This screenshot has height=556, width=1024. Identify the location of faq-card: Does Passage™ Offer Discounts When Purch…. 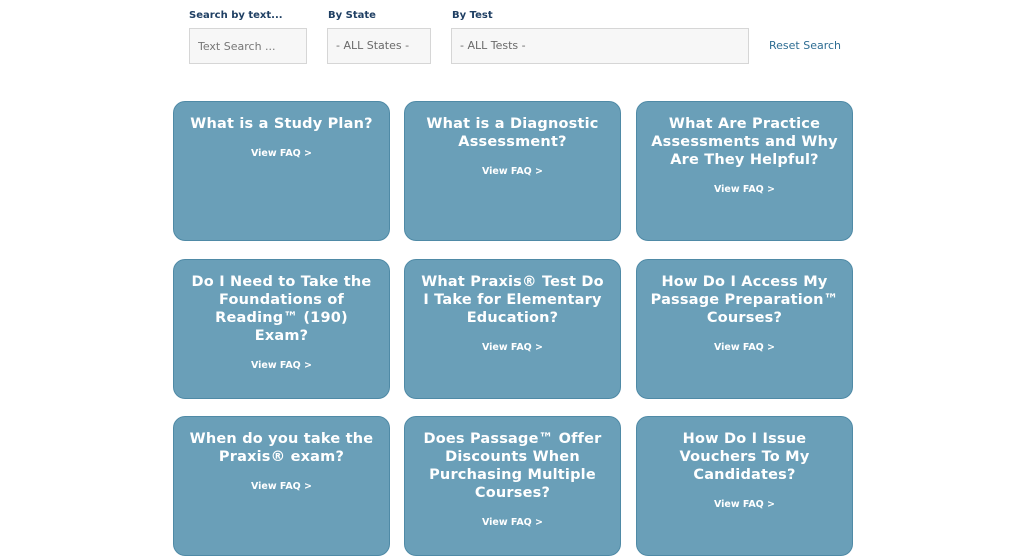
(512, 486).